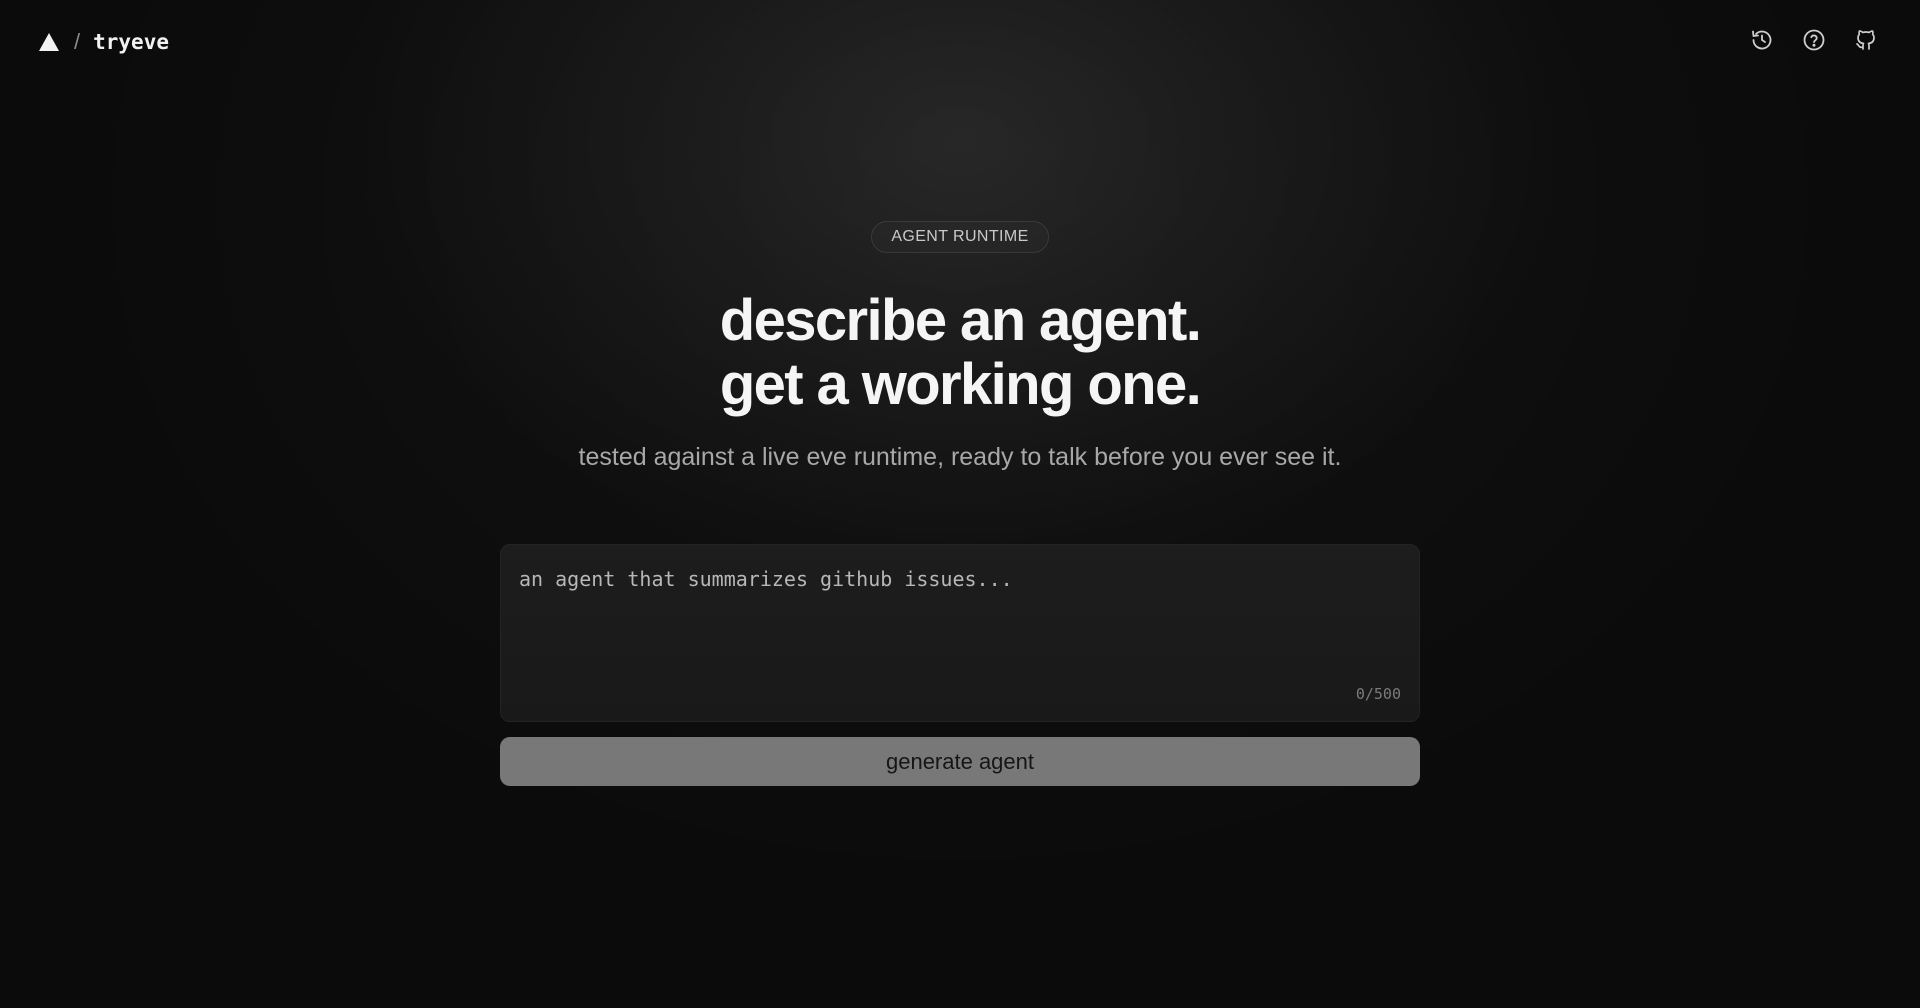 The width and height of the screenshot is (1920, 1008). I want to click on help-circle-icon, so click(1814, 40).